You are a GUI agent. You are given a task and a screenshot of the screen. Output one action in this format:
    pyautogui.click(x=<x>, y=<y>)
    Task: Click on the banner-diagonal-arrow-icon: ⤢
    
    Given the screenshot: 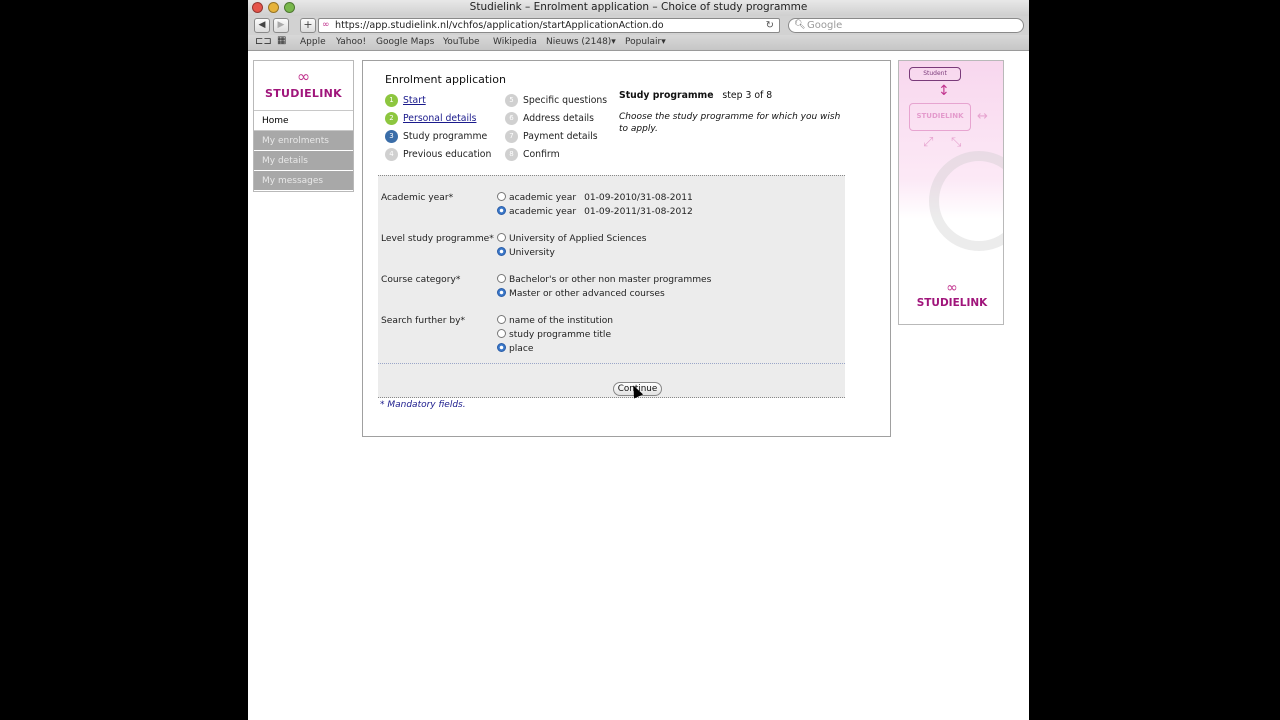 What is the action you would take?
    pyautogui.click(x=928, y=142)
    